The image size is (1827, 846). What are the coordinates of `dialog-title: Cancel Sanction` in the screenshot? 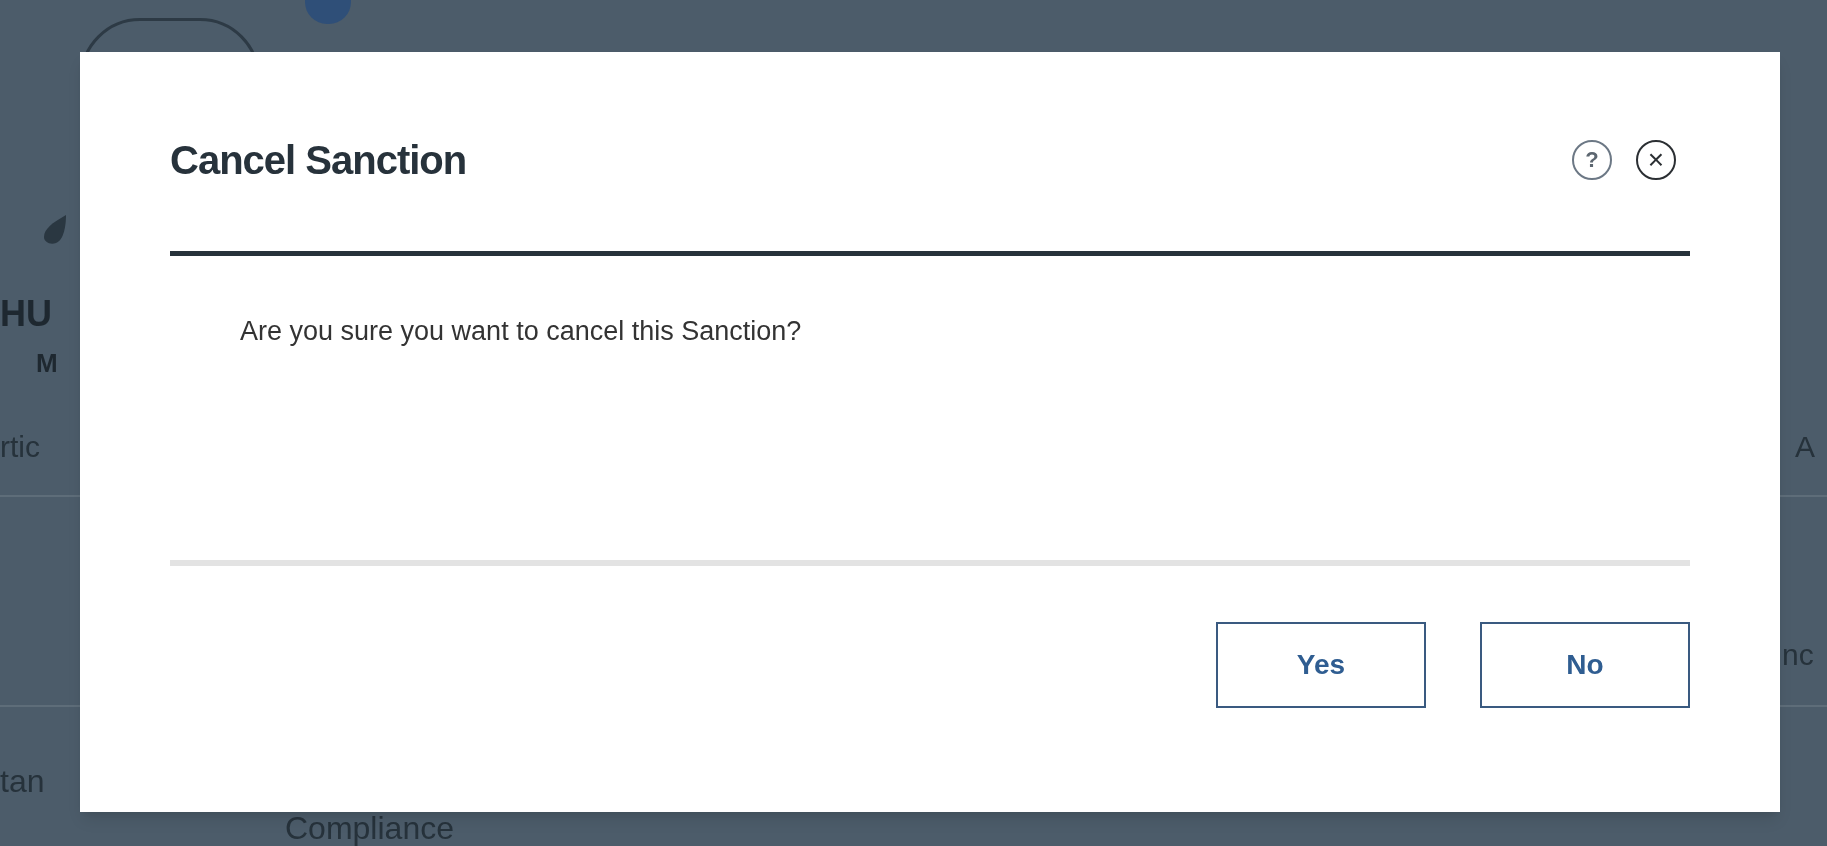 It's located at (318, 160).